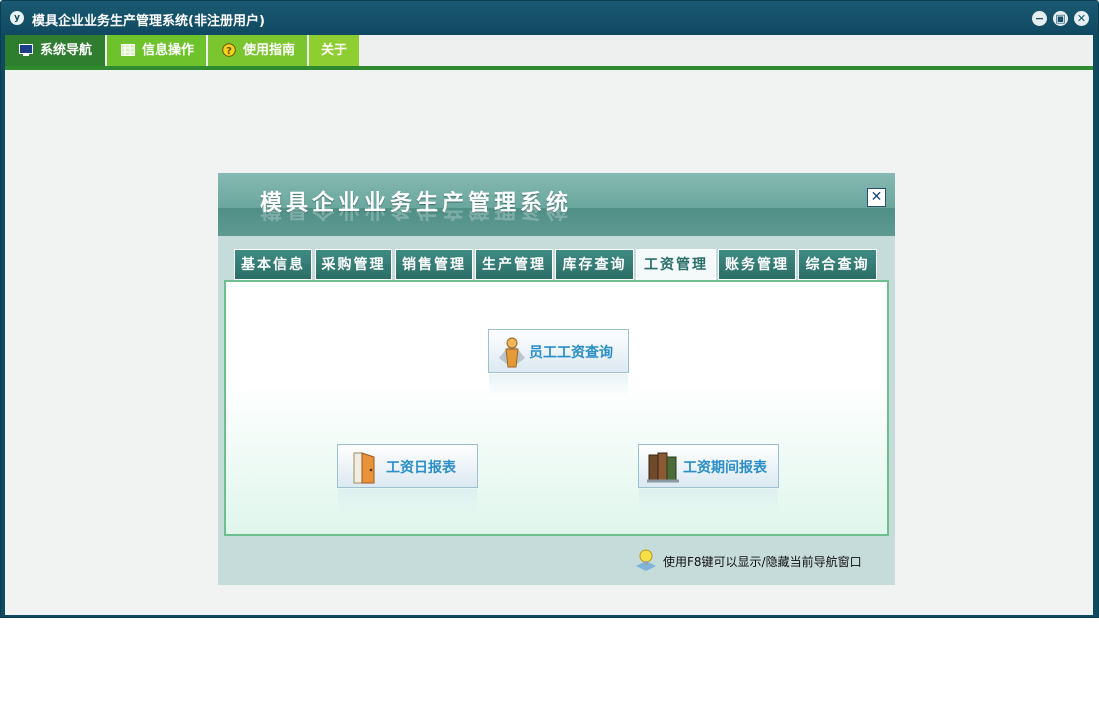  What do you see at coordinates (17, 18) in the screenshot?
I see `app-logo-icon: y` at bounding box center [17, 18].